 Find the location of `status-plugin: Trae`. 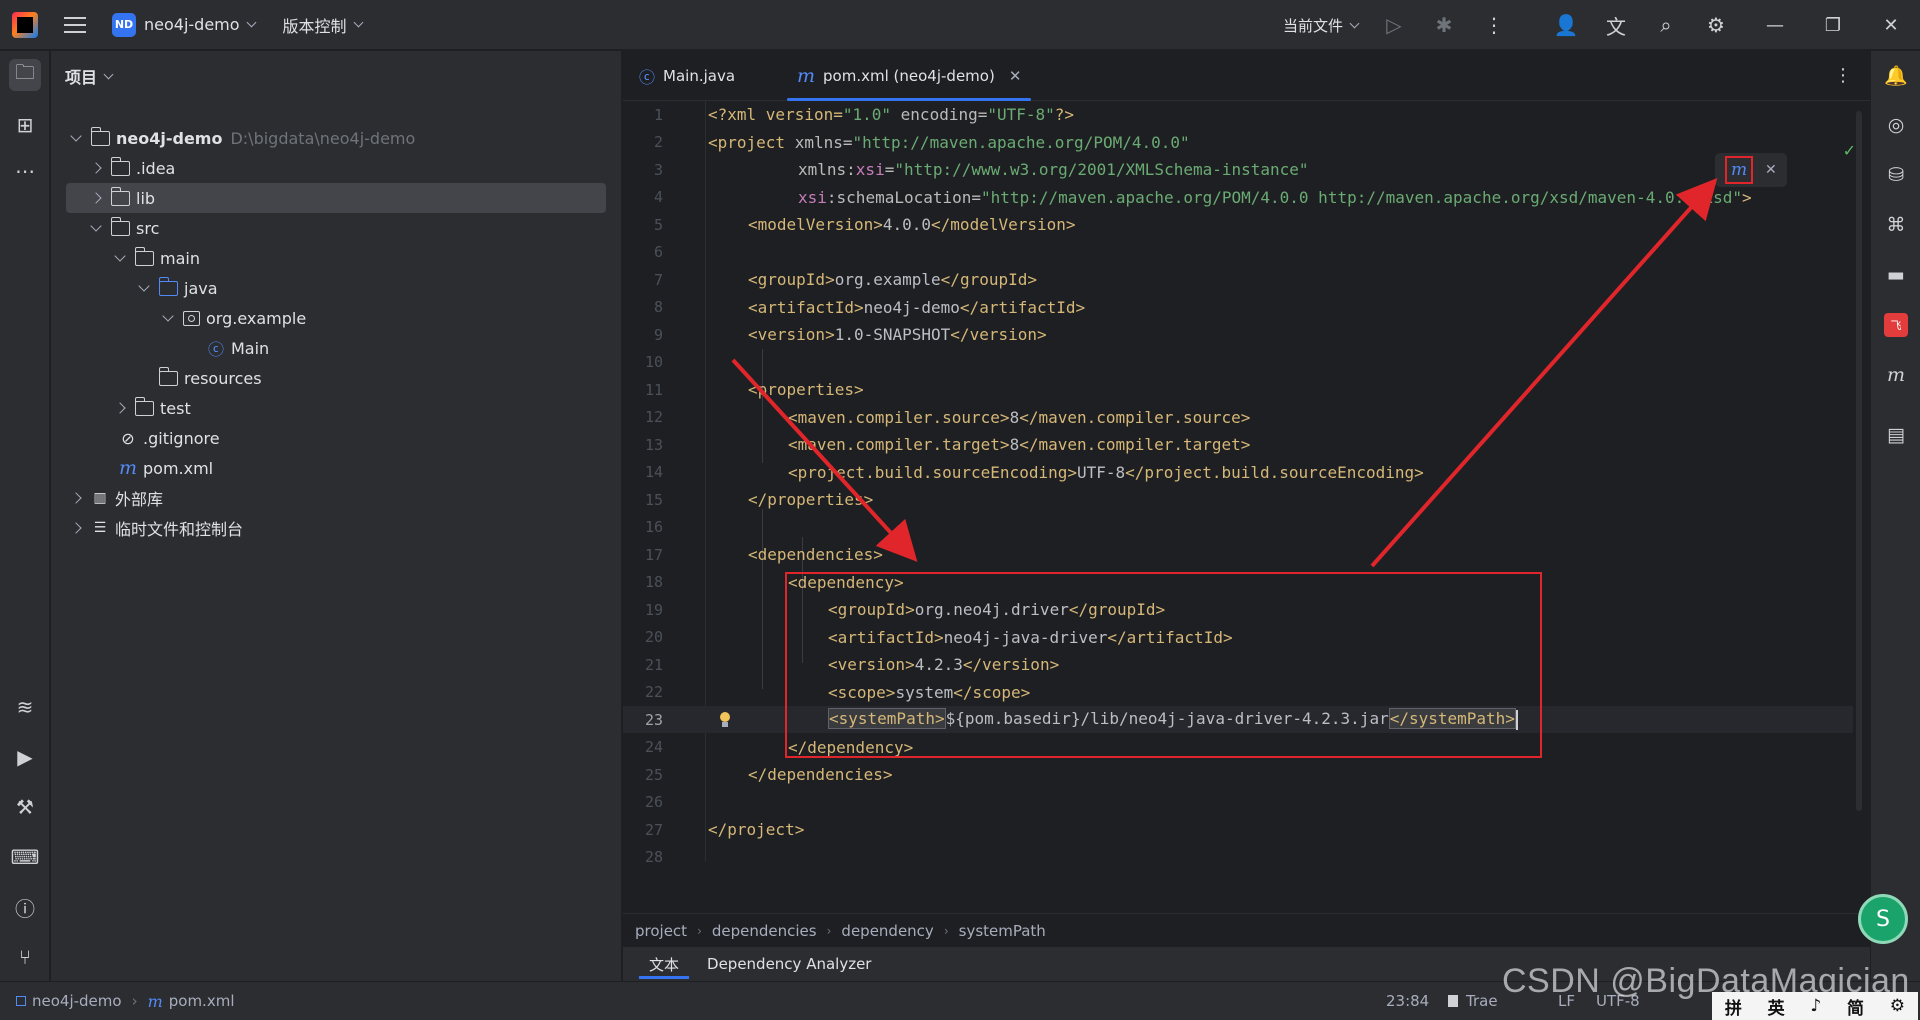

status-plugin: Trae is located at coordinates (1473, 1001).